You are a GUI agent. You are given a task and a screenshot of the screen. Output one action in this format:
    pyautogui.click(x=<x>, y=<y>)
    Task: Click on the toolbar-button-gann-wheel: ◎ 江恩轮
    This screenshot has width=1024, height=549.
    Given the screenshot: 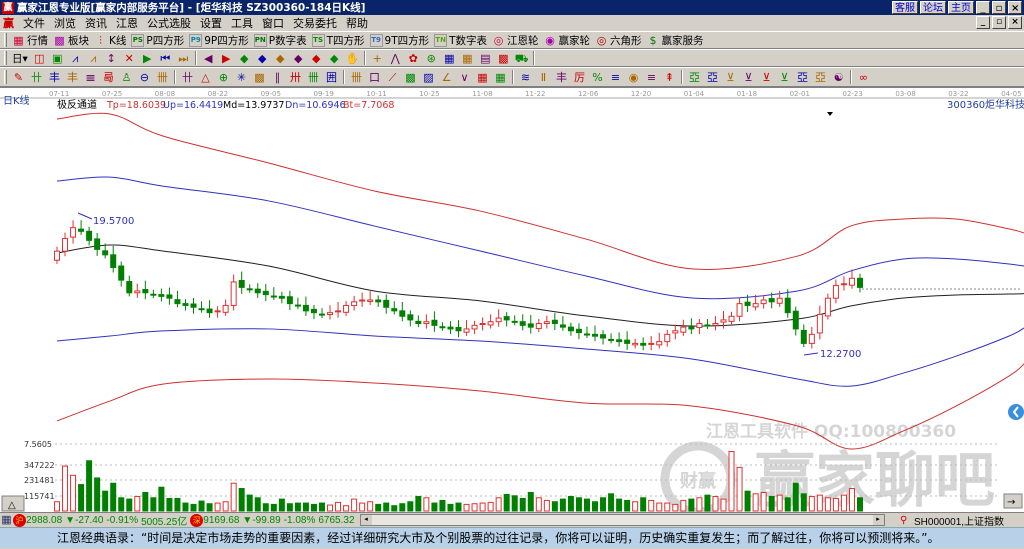 What is the action you would take?
    pyautogui.click(x=515, y=40)
    